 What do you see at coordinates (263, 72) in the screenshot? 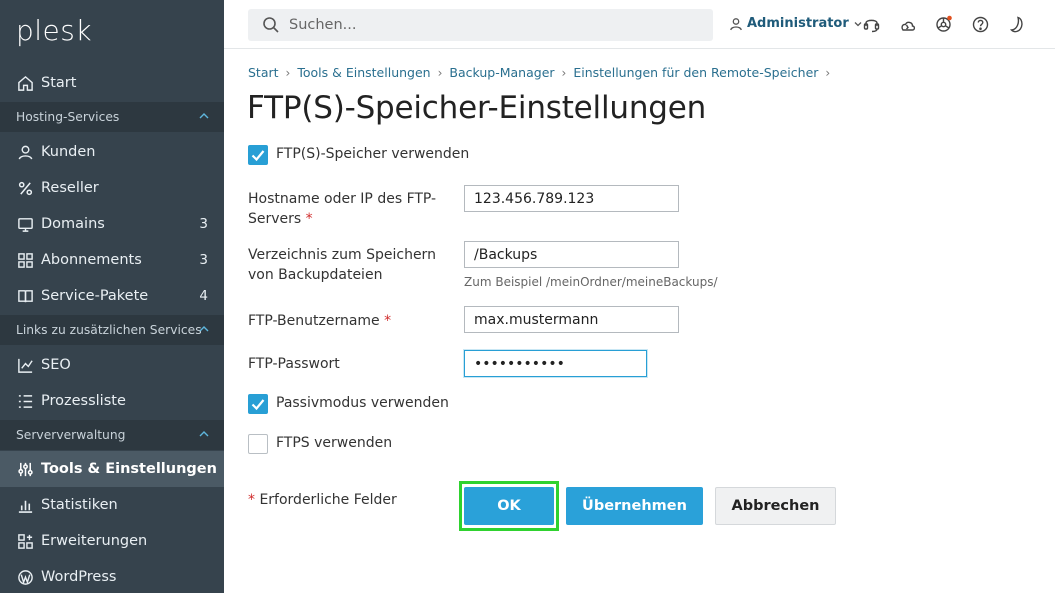
I see `breadcrumb-start: Start` at bounding box center [263, 72].